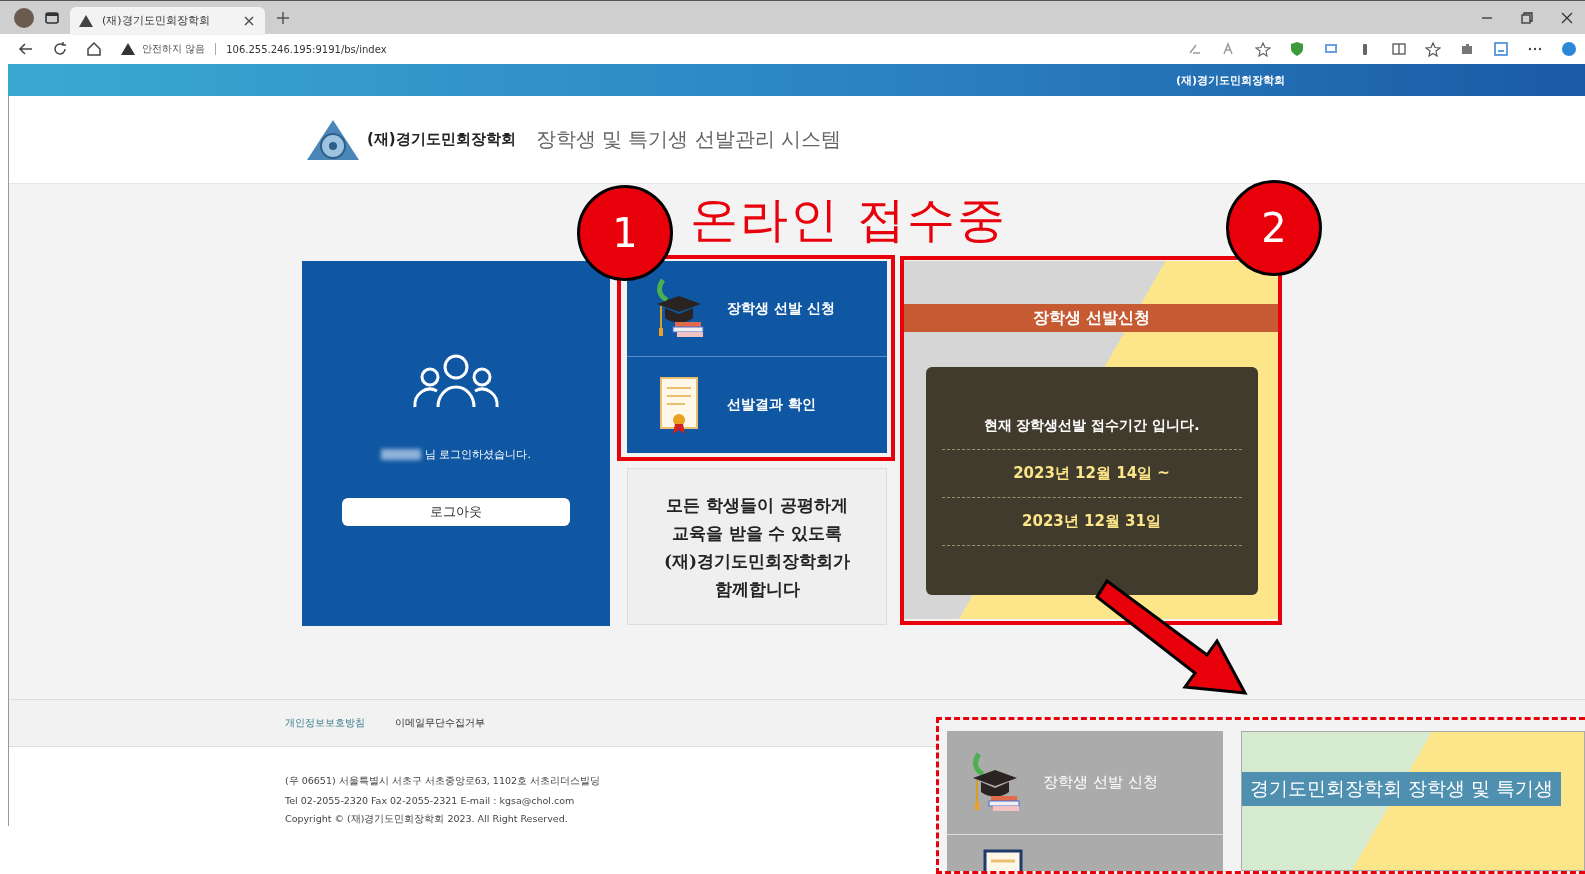  What do you see at coordinates (1501, 49) in the screenshot?
I see `collections-icon` at bounding box center [1501, 49].